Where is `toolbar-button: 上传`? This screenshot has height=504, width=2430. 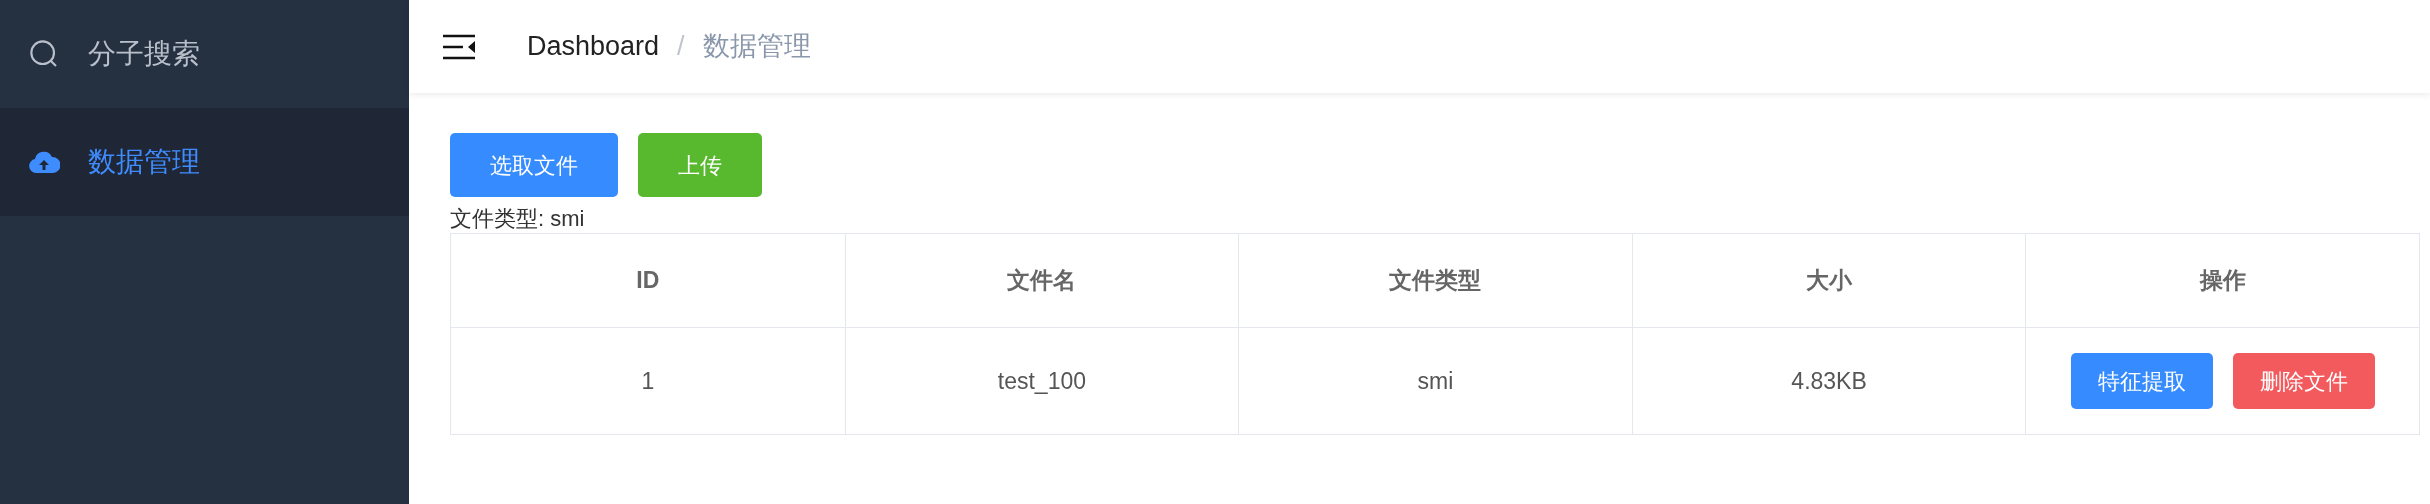
toolbar-button: 上传 is located at coordinates (700, 165).